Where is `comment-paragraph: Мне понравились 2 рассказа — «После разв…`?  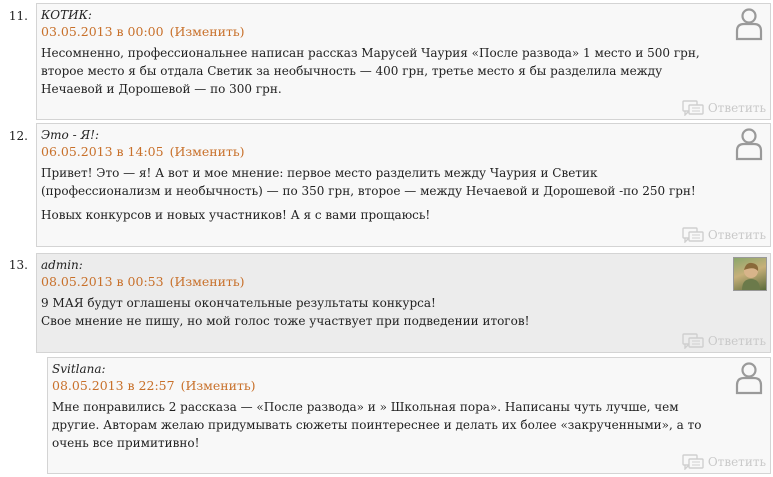
comment-paragraph: Мне понравились 2 рассказа — «После разв… is located at coordinates (377, 425).